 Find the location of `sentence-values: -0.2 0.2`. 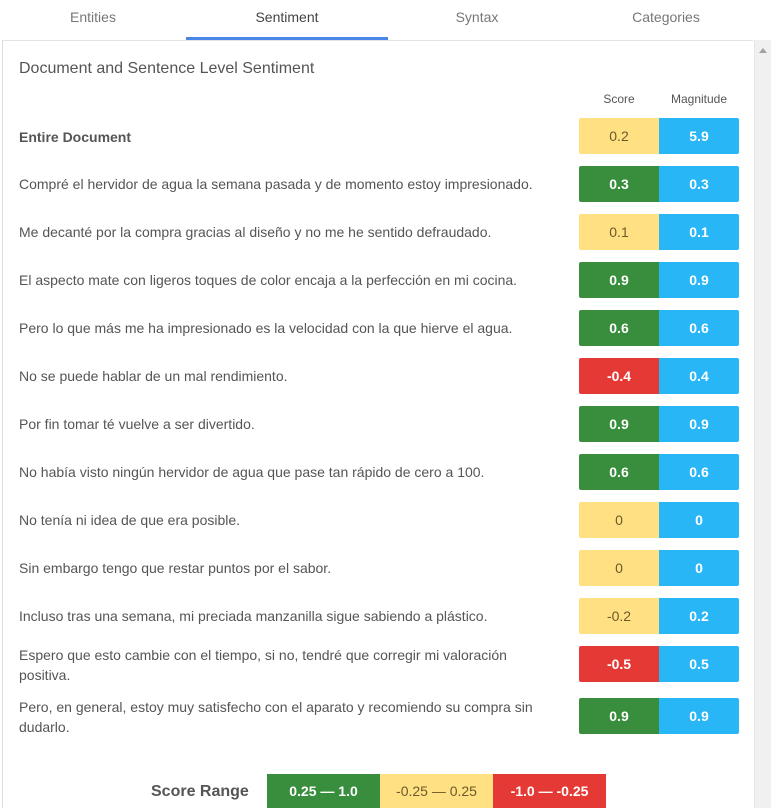

sentence-values: -0.2 0.2 is located at coordinates (659, 616).